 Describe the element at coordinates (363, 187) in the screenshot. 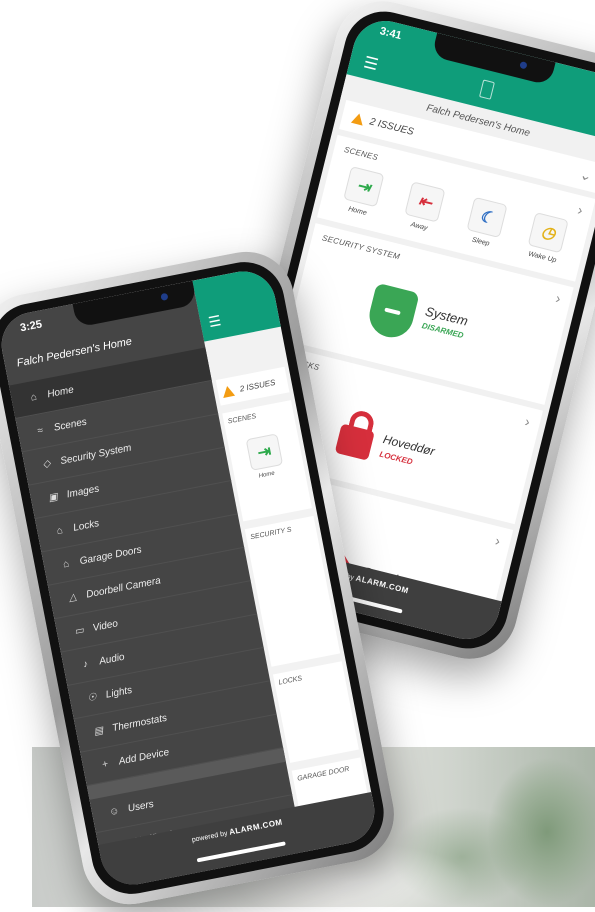

I see `scene-icon: ⇥` at that location.